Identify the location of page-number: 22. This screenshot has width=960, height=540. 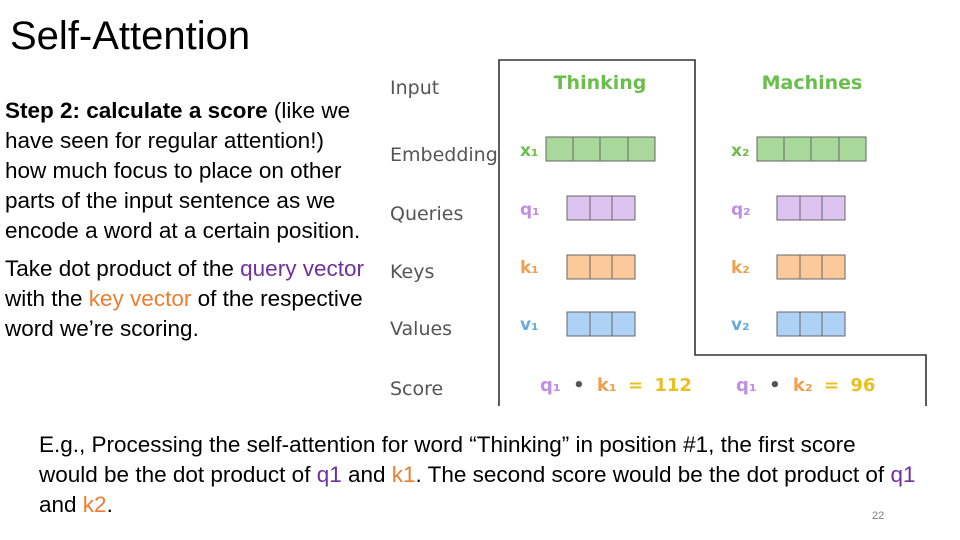
(878, 516).